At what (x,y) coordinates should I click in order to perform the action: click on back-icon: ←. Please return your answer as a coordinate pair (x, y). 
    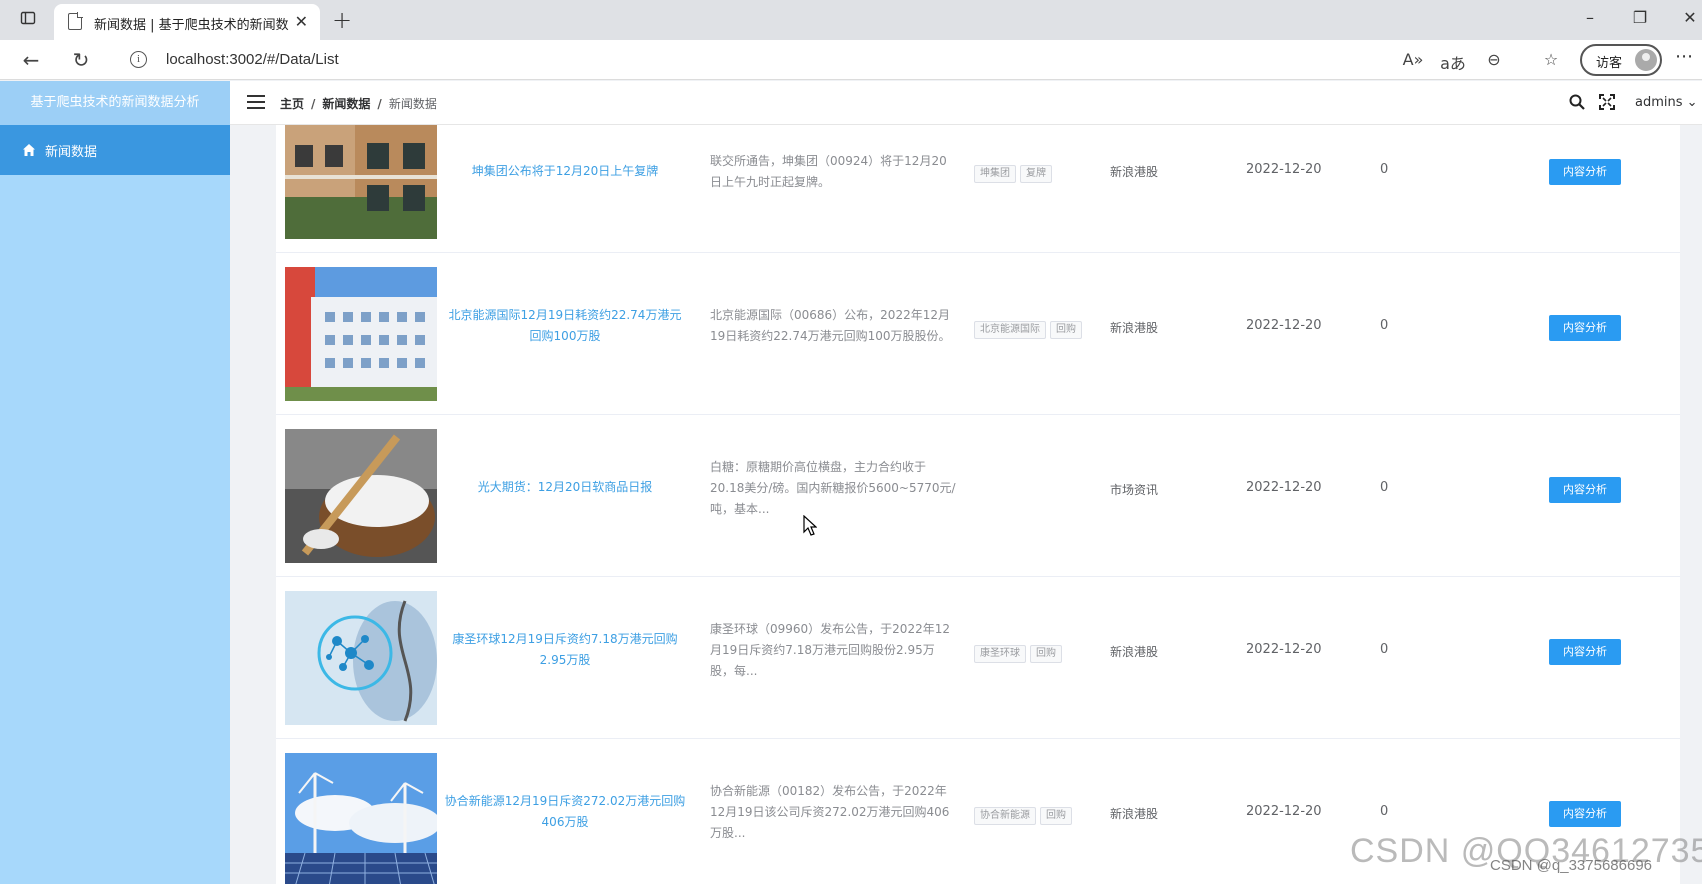
    Looking at the image, I should click on (31, 60).